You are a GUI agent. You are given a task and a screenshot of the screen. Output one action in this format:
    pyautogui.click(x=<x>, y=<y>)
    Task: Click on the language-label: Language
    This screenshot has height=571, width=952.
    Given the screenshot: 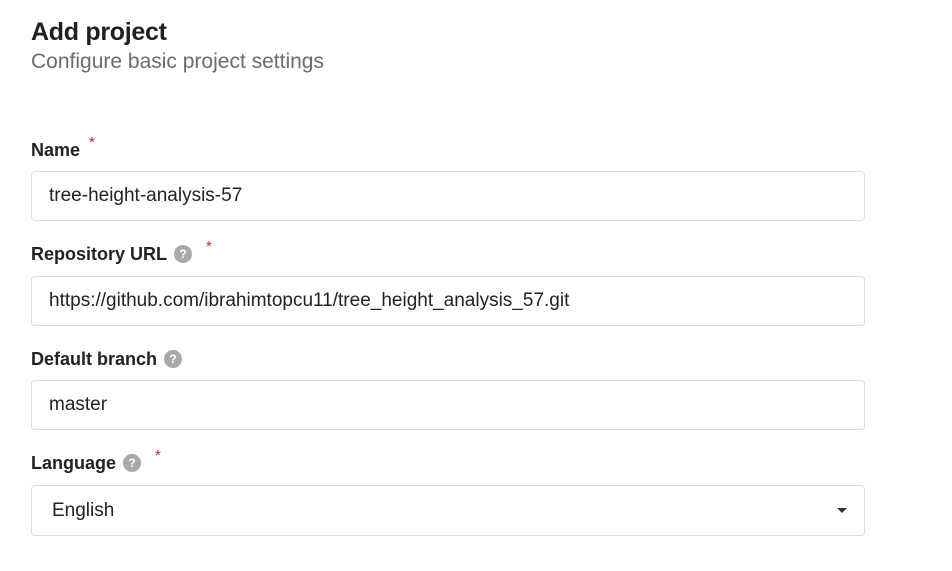 What is the action you would take?
    pyautogui.click(x=74, y=462)
    